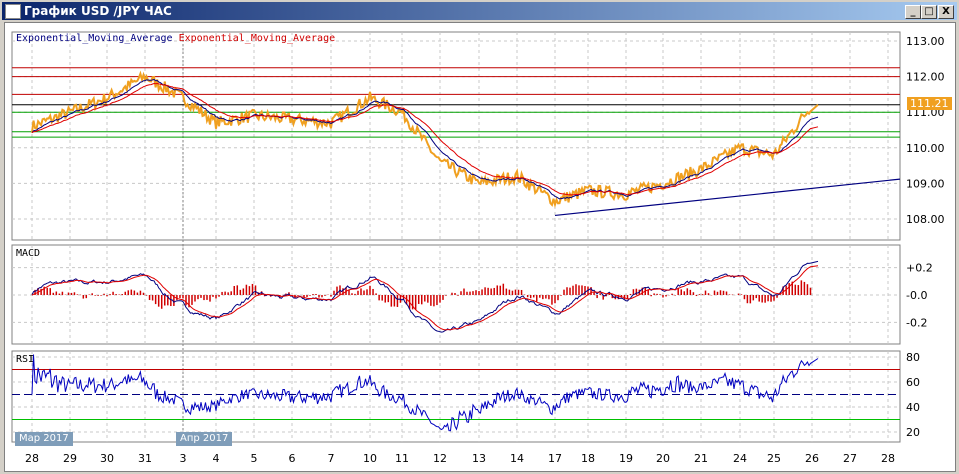  Describe the element at coordinates (727, 197) in the screenshot. I see `trend-line` at that location.